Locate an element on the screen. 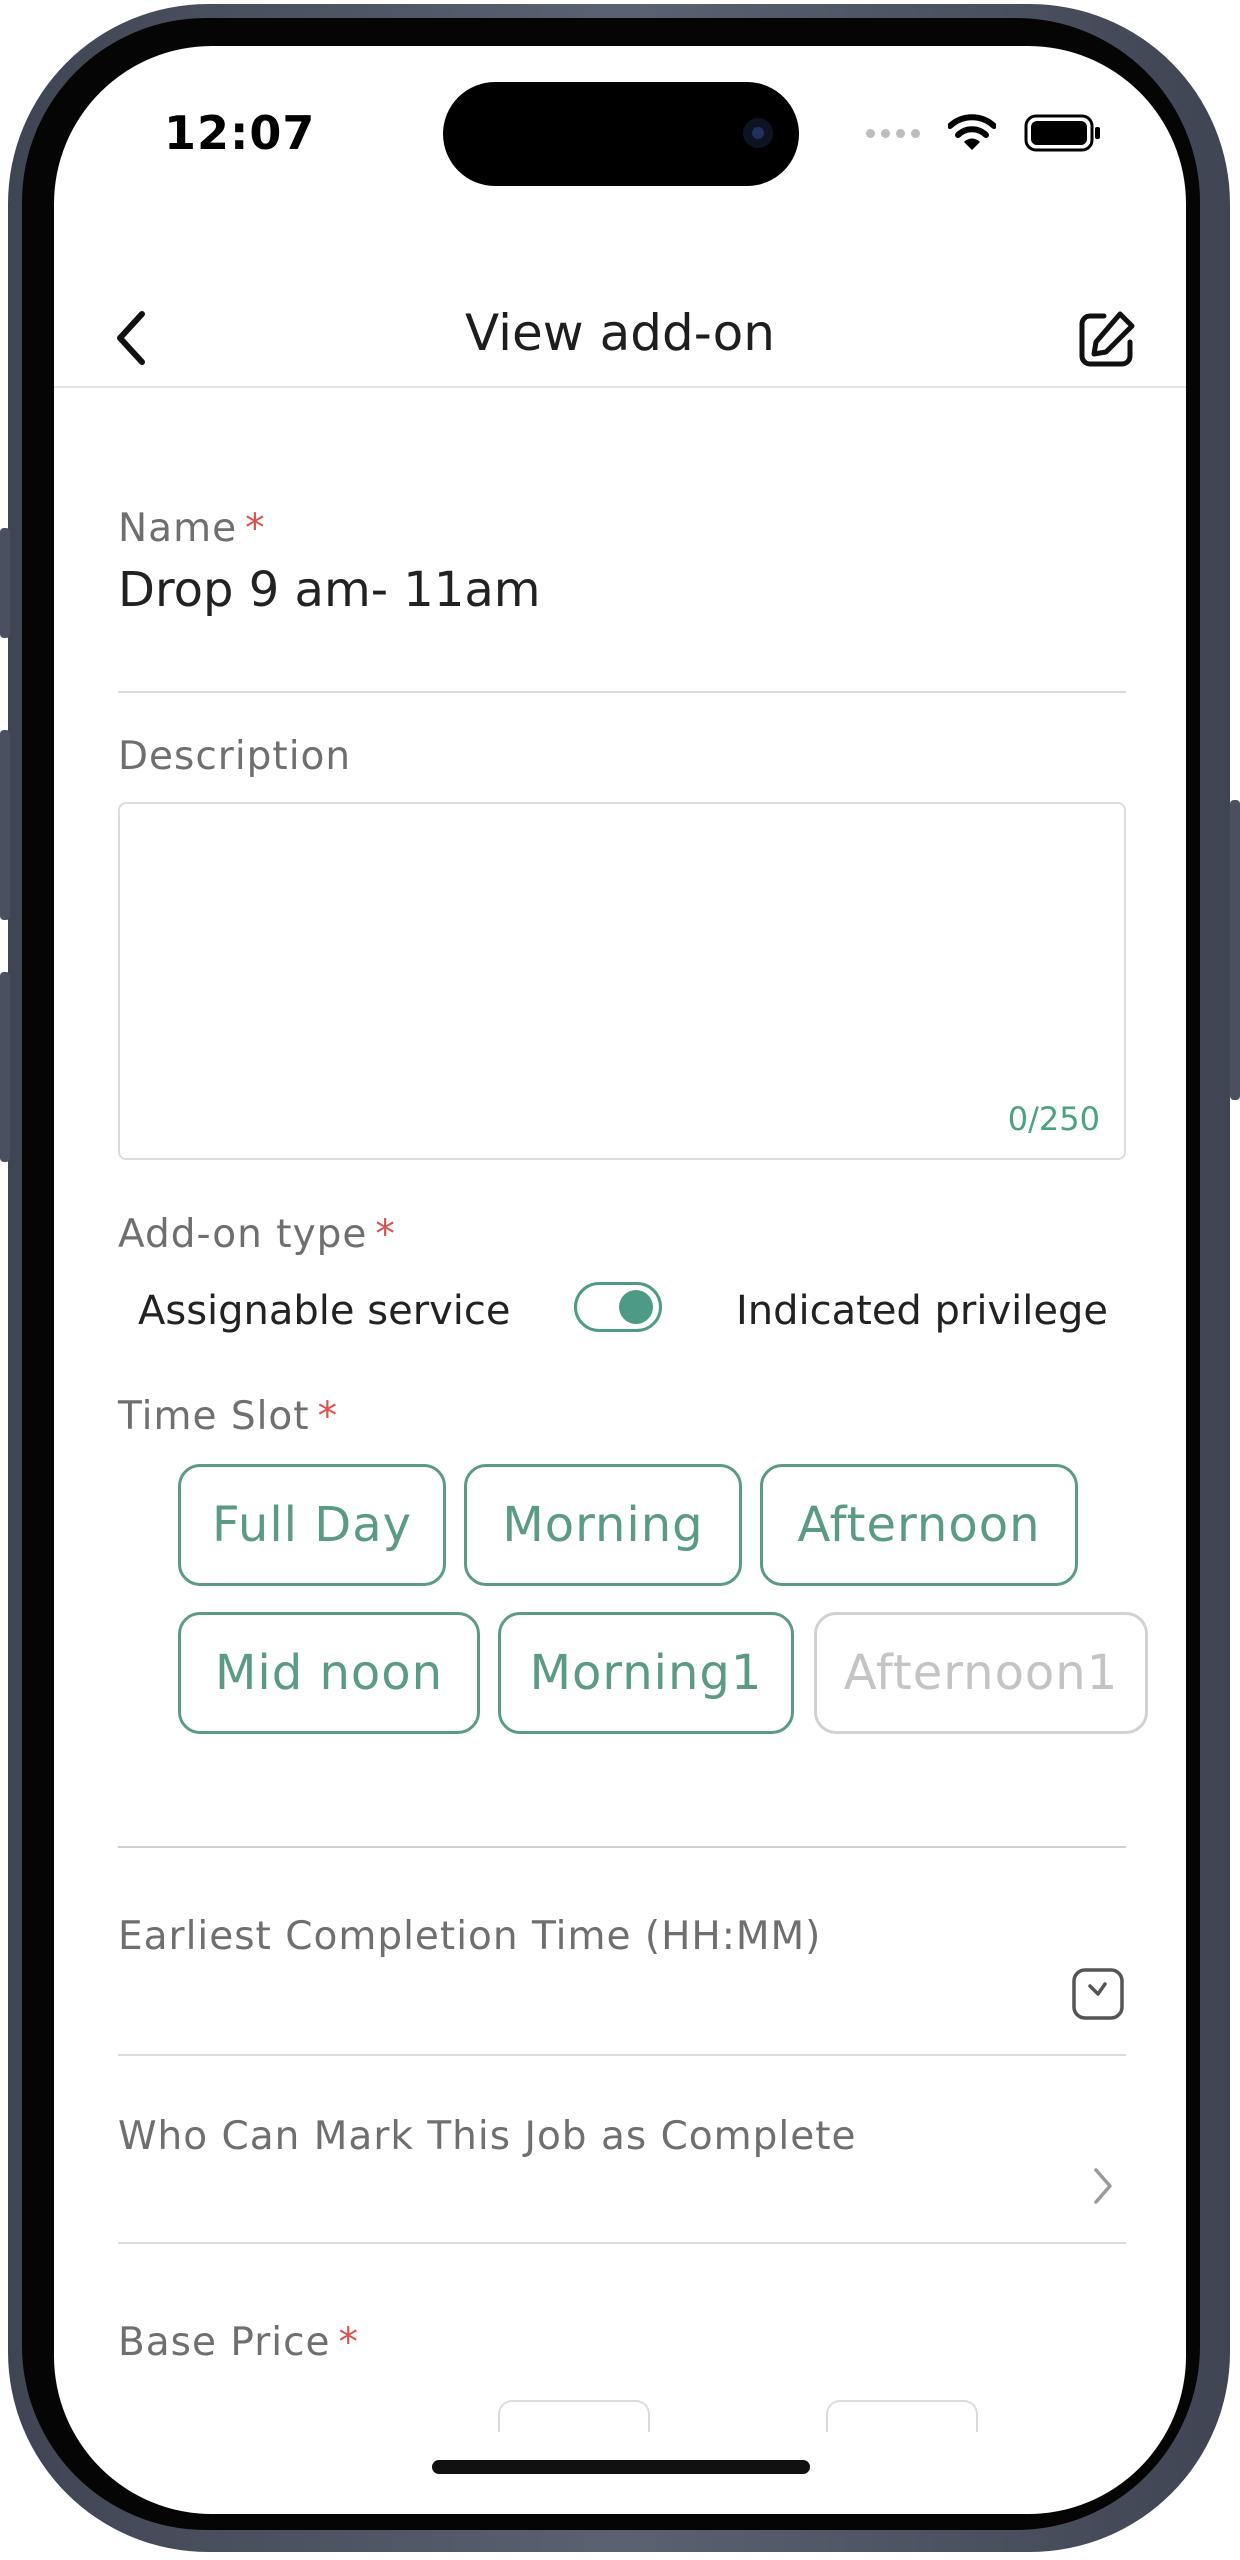 This screenshot has height=2560, width=1240. addon-type-toggle is located at coordinates (618, 1307).